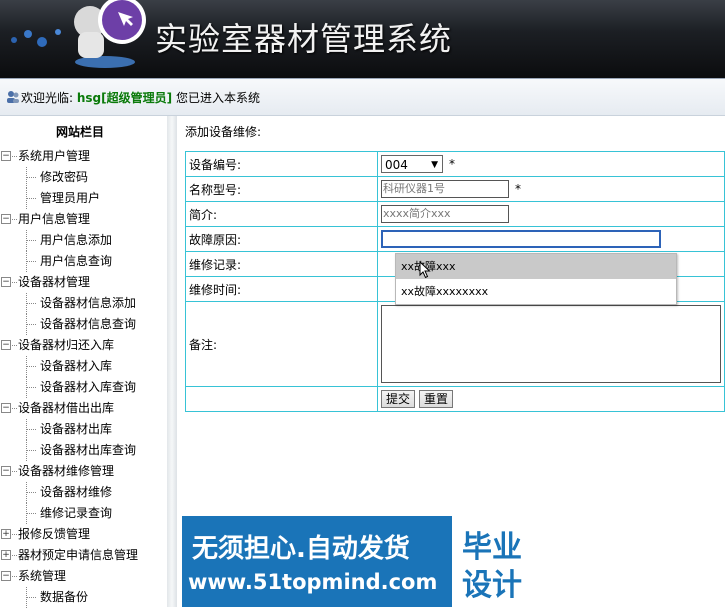 This screenshot has width=725, height=608. What do you see at coordinates (536, 291) in the screenshot?
I see `autocomplete-option: xx故障xxxxxxxx` at bounding box center [536, 291].